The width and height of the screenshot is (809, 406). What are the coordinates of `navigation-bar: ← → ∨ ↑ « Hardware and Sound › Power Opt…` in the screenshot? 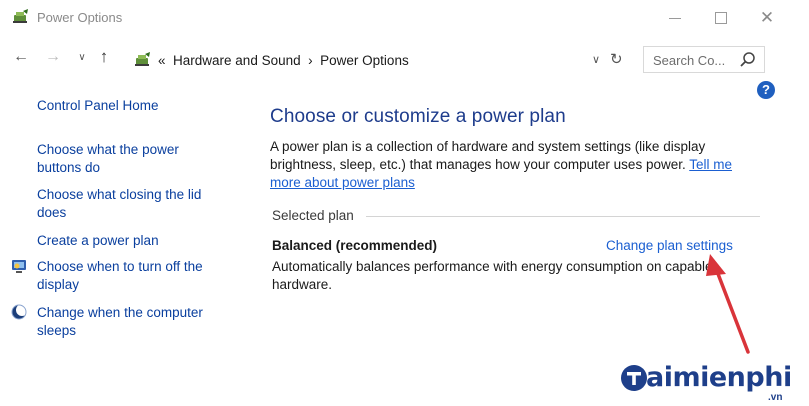 It's located at (404, 59).